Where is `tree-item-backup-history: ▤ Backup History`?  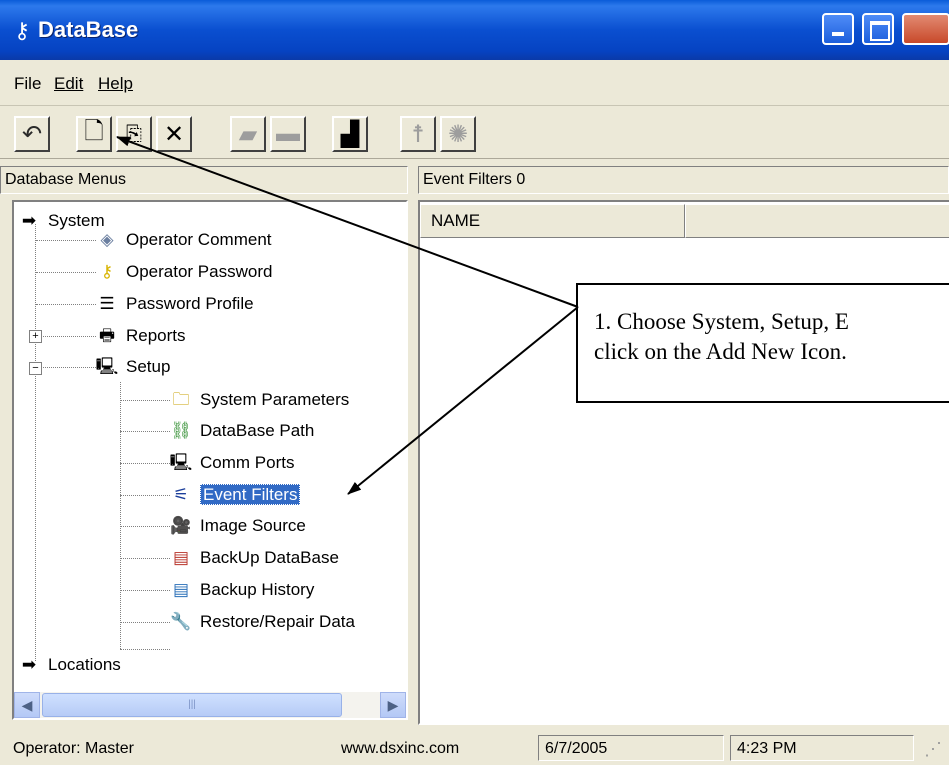
tree-item-backup-history: ▤ Backup History is located at coordinates (241, 590).